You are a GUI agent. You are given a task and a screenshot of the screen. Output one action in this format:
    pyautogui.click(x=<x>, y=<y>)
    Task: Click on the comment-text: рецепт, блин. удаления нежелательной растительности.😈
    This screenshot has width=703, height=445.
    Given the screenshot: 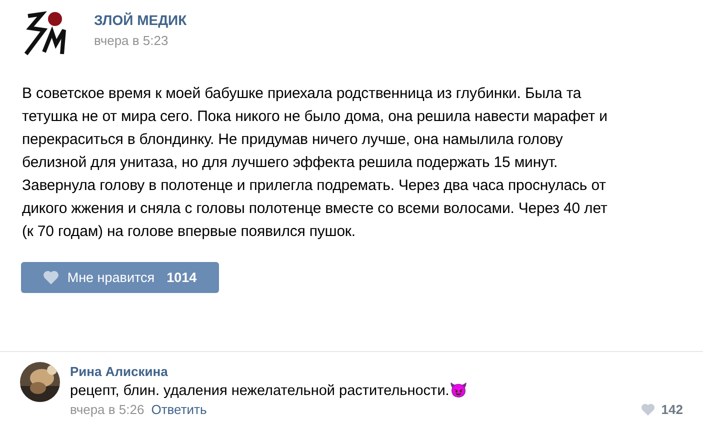 What is the action you would take?
    pyautogui.click(x=269, y=390)
    